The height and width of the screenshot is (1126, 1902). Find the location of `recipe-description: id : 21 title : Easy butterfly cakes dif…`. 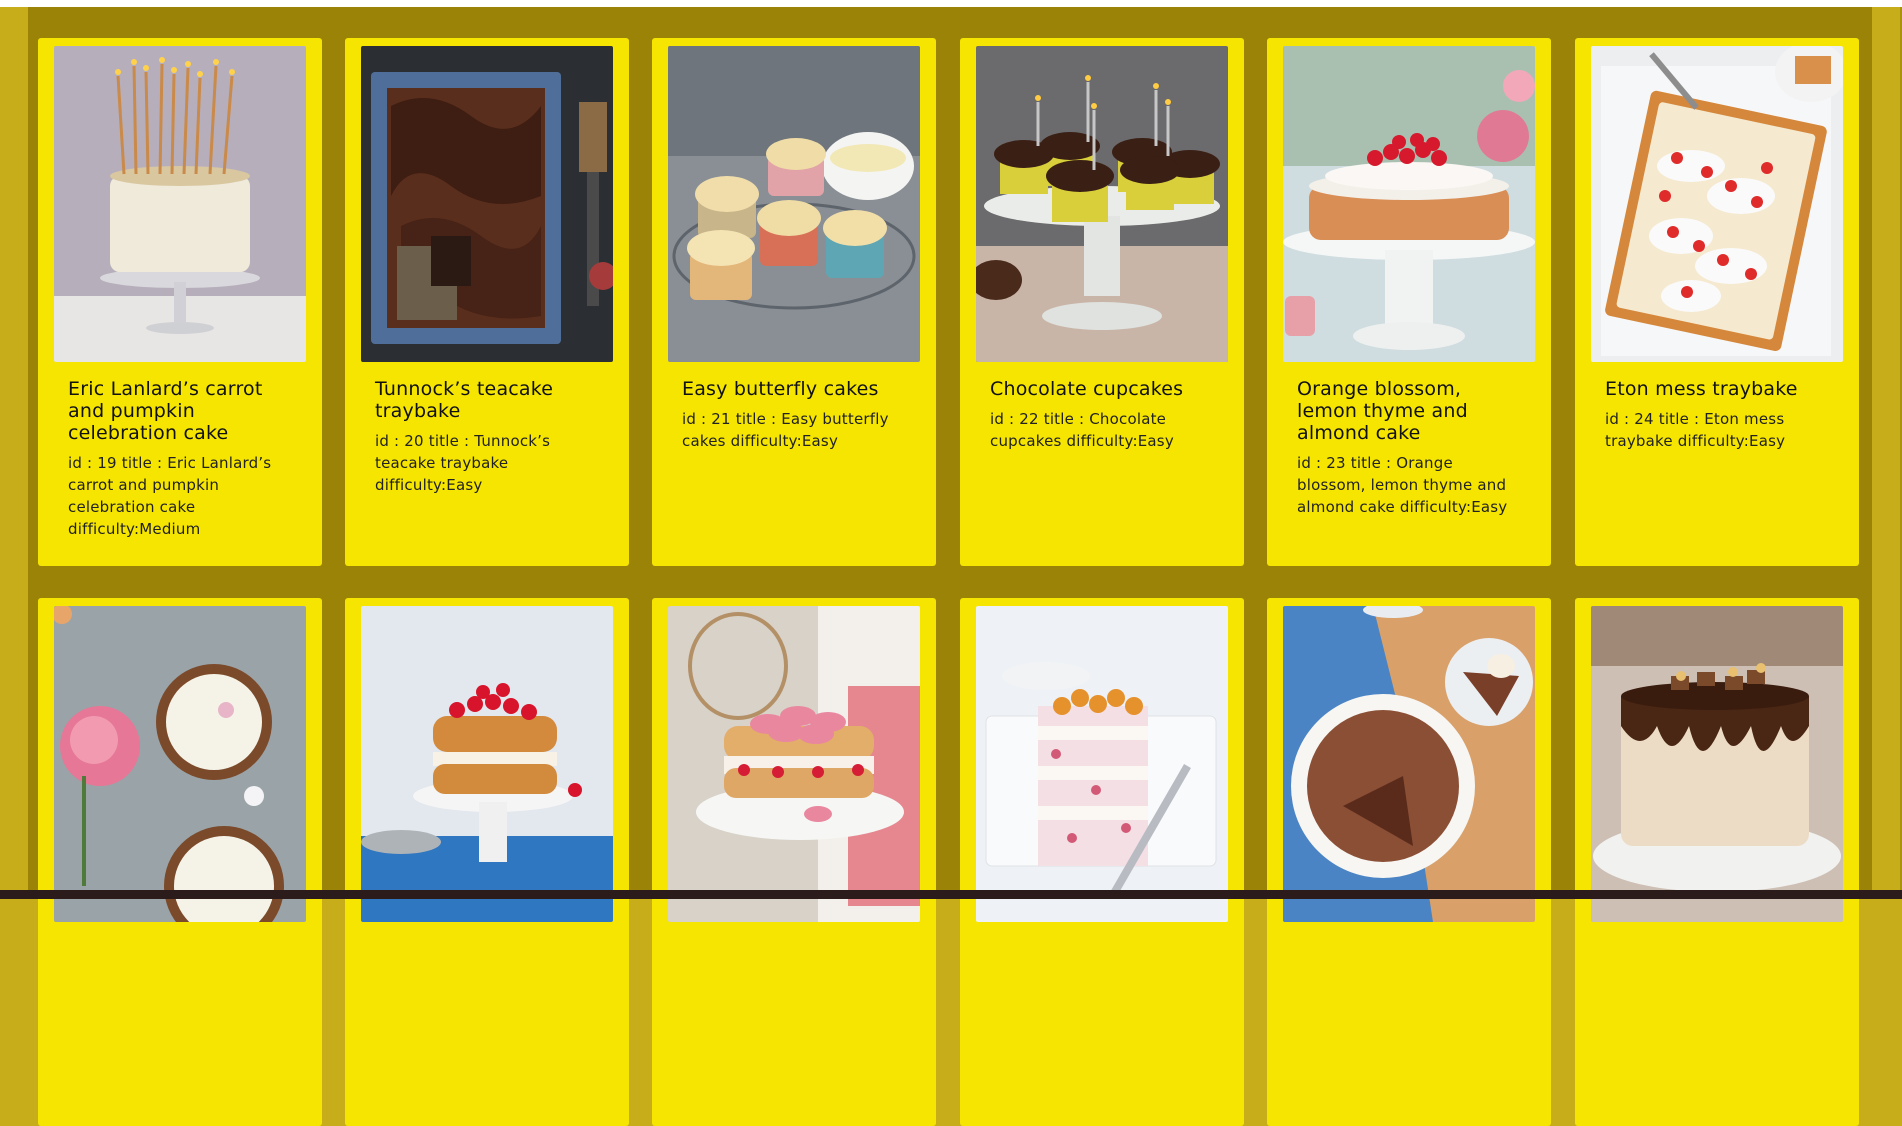

recipe-description: id : 21 title : Easy butterfly cakes dif… is located at coordinates (785, 430).